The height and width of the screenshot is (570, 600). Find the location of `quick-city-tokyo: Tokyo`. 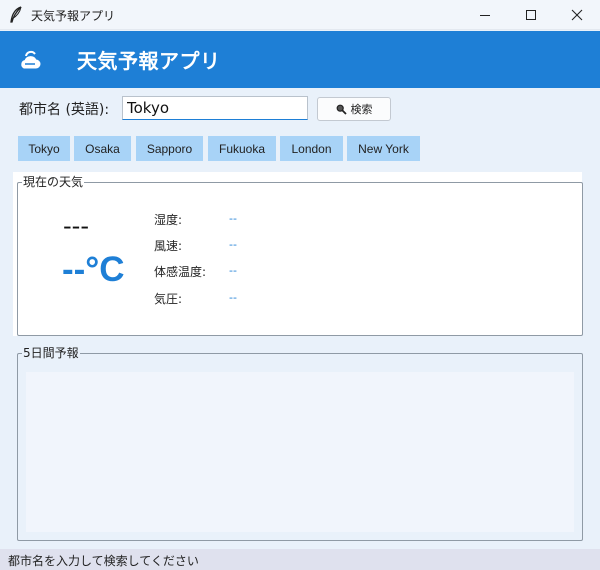

quick-city-tokyo: Tokyo is located at coordinates (44, 148).